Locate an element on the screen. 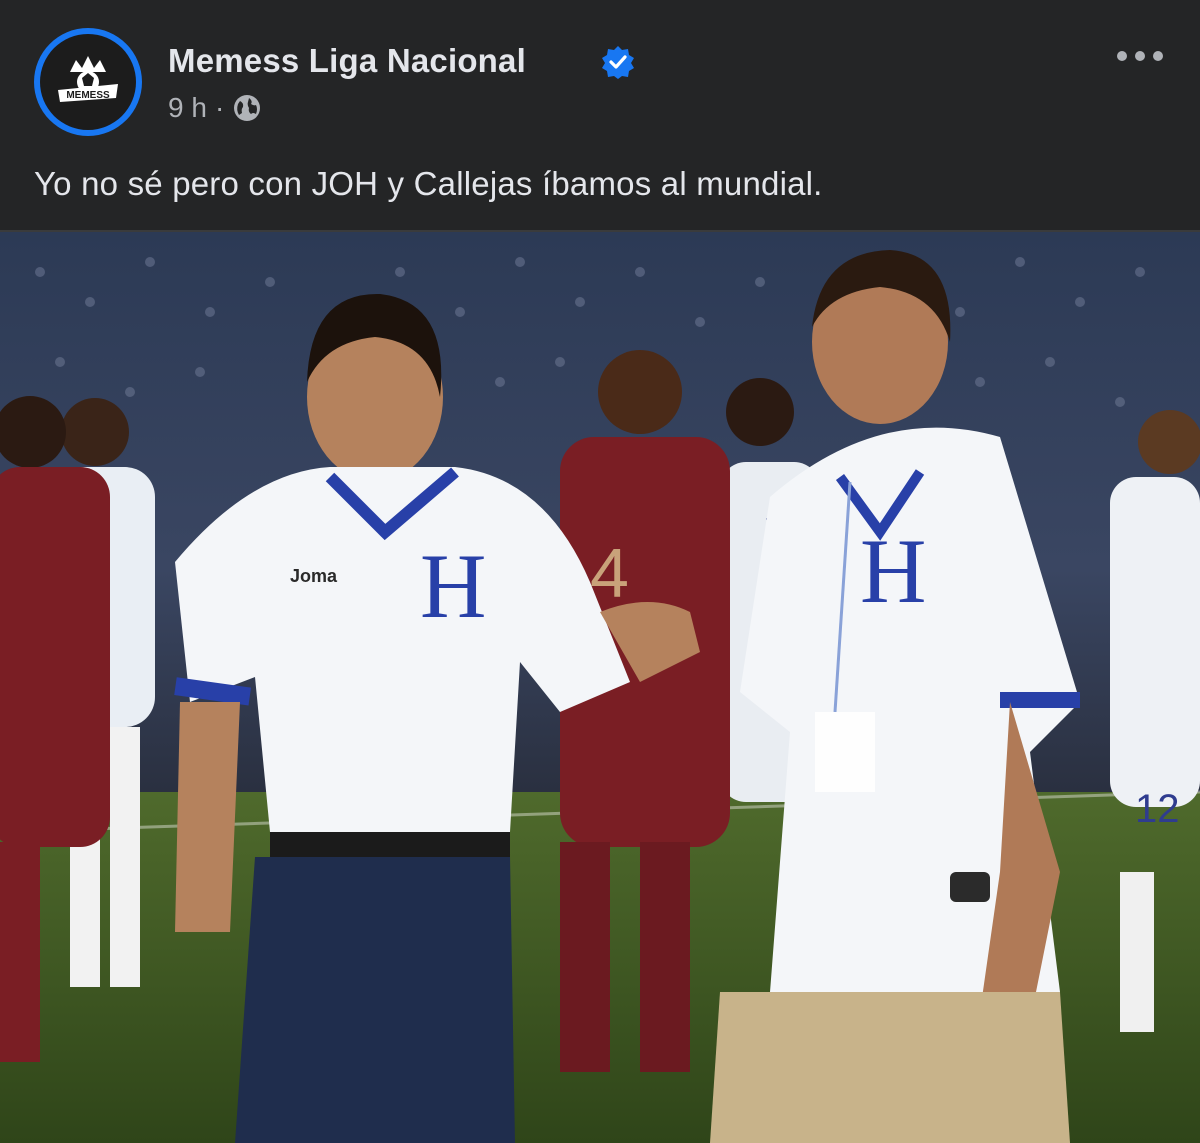 This screenshot has width=1200, height=1143. more-options-icon is located at coordinates (1140, 56).